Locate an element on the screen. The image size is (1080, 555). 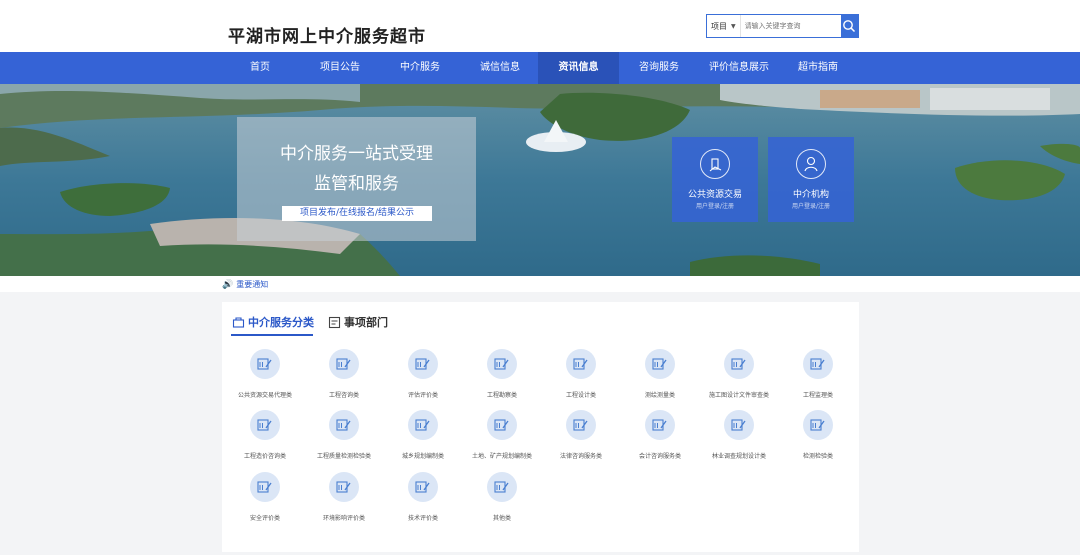
category-item: 林业调查规划设计类 is located at coordinates (739, 435).